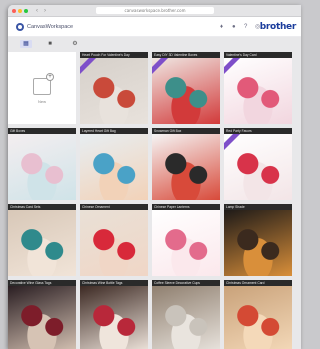  I want to click on project-card: Red Party Favors, so click(258, 164).